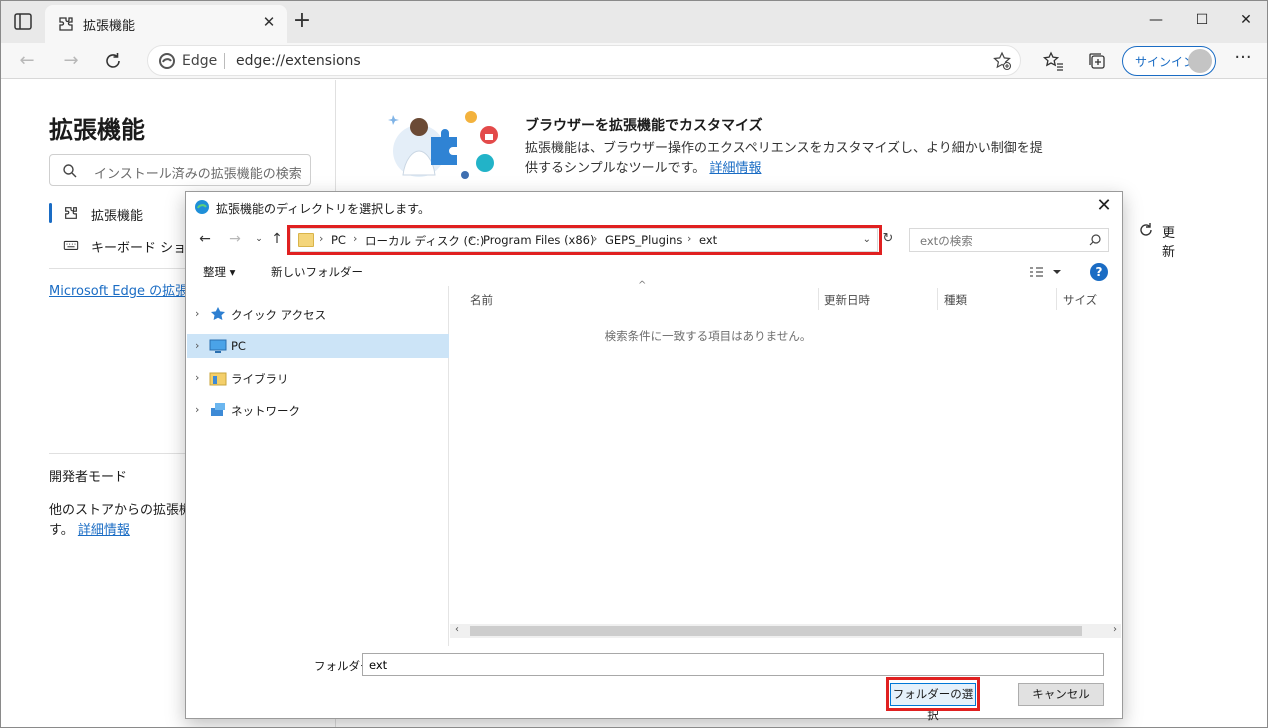 The width and height of the screenshot is (1268, 728). Describe the element at coordinates (265, 411) in the screenshot. I see `tree-item-label: ネットワーク` at that location.